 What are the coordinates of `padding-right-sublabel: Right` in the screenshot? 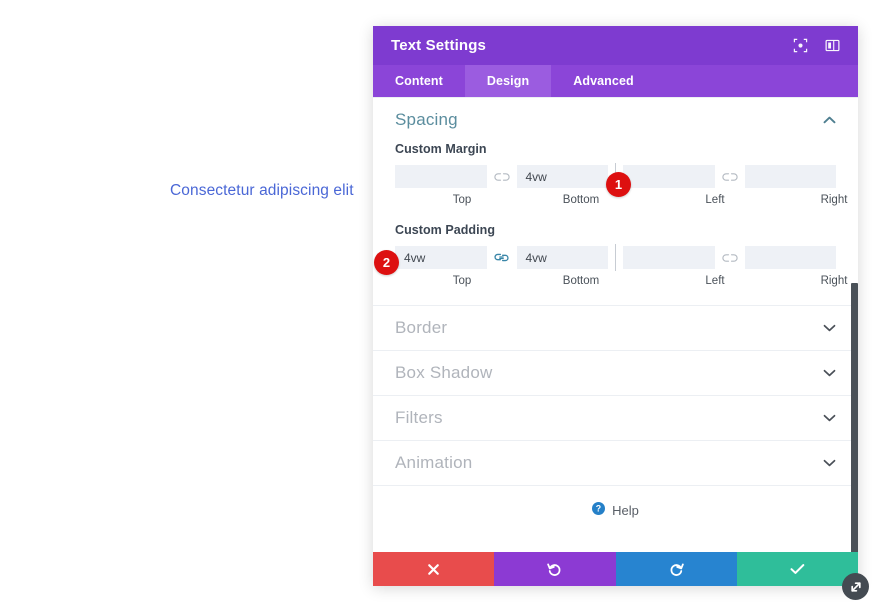 It's located at (834, 281).